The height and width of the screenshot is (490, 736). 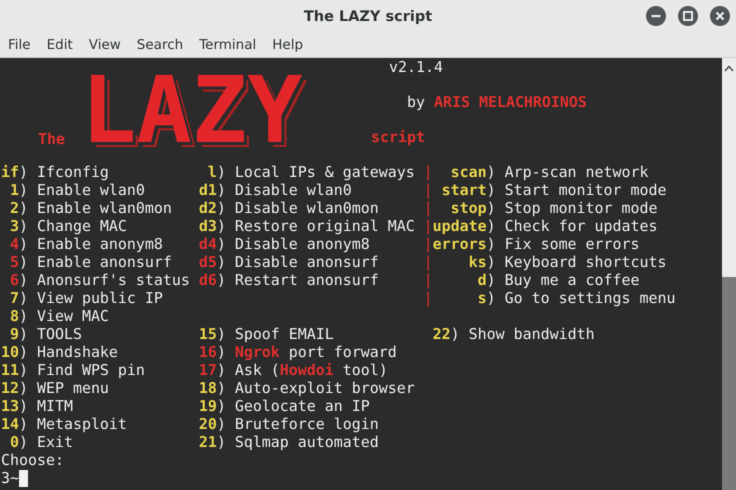 What do you see at coordinates (292, 45) in the screenshot?
I see `menu-item: Help` at bounding box center [292, 45].